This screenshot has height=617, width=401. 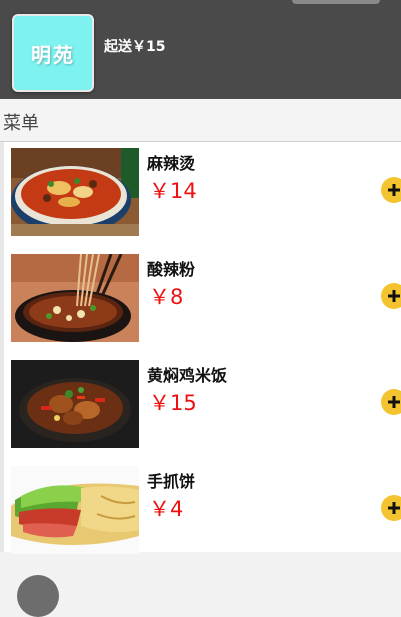 What do you see at coordinates (336, 2) in the screenshot?
I see `header-tab` at bounding box center [336, 2].